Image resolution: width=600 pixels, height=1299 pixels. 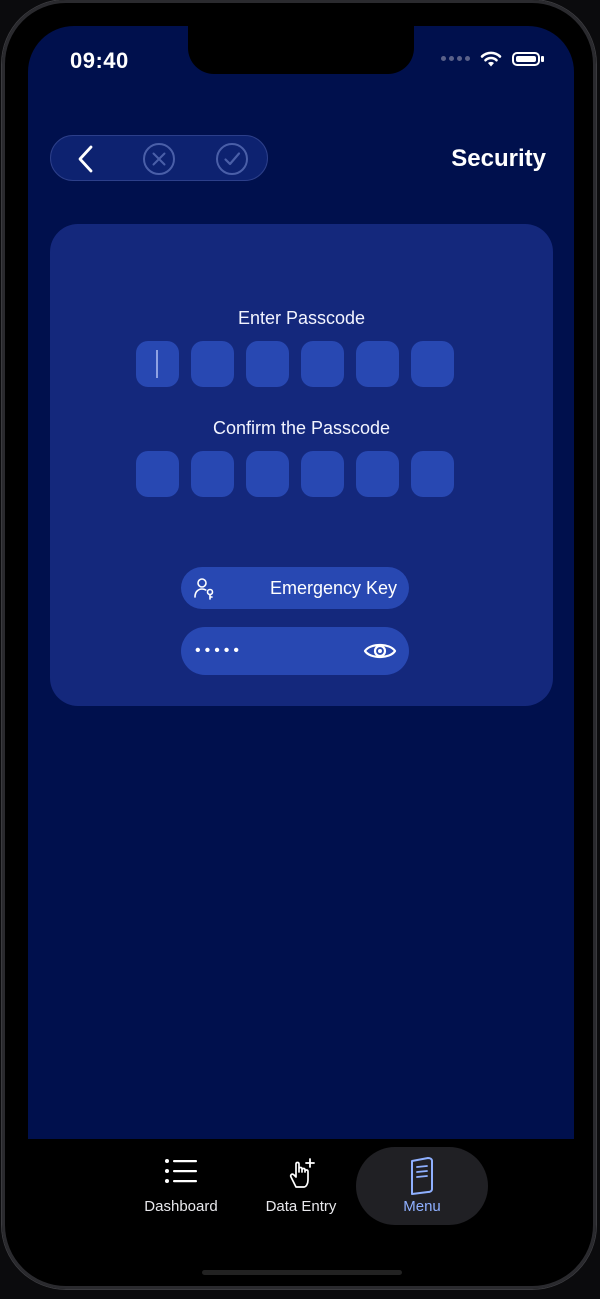 What do you see at coordinates (301, 318) in the screenshot?
I see `enter-passcode-label: Enter Passcode` at bounding box center [301, 318].